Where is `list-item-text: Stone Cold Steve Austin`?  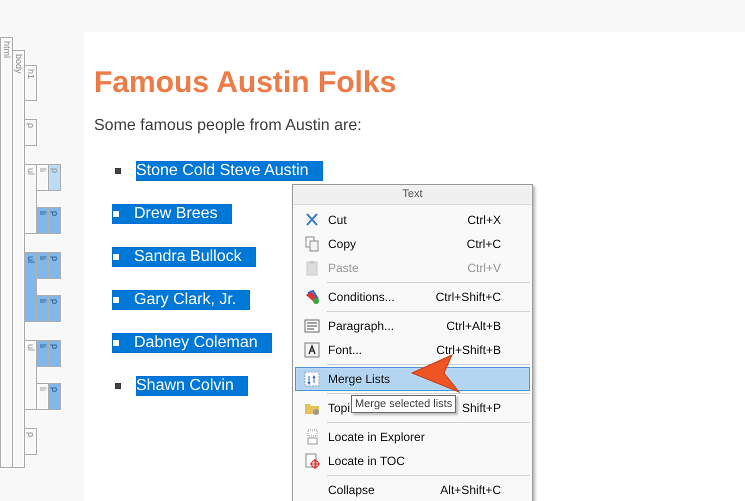
list-item-text: Stone Cold Steve Austin is located at coordinates (229, 171).